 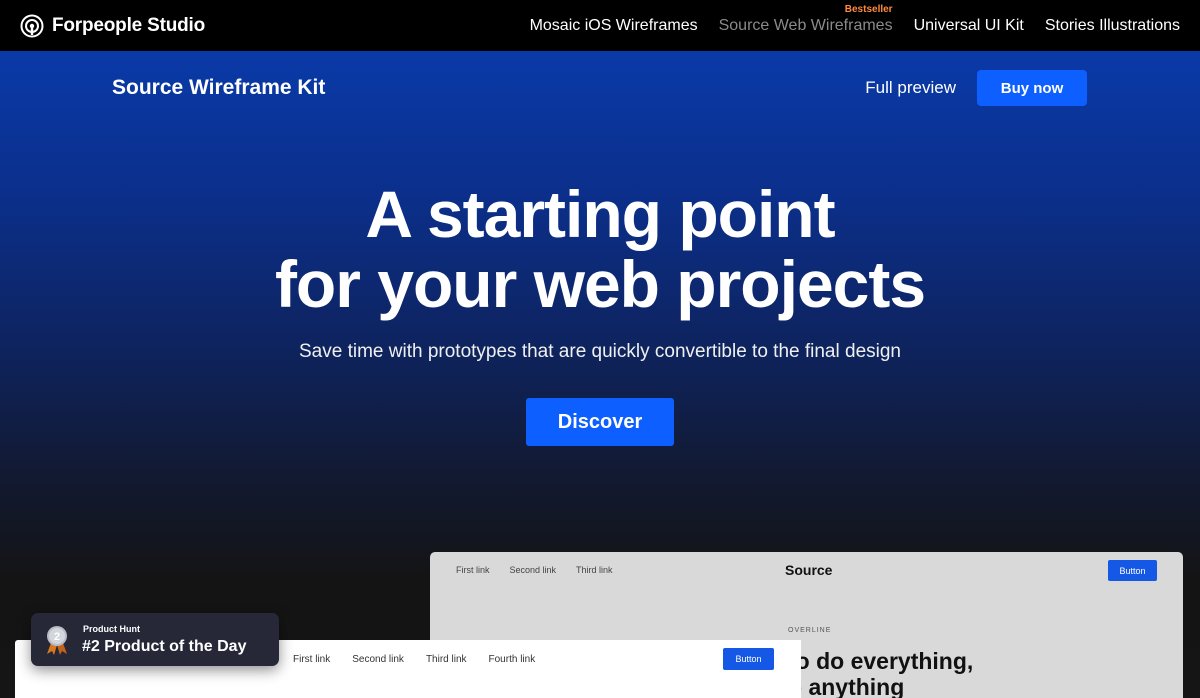 What do you see at coordinates (976, 88) in the screenshot?
I see `subnav-actions: Full preview Buy now` at bounding box center [976, 88].